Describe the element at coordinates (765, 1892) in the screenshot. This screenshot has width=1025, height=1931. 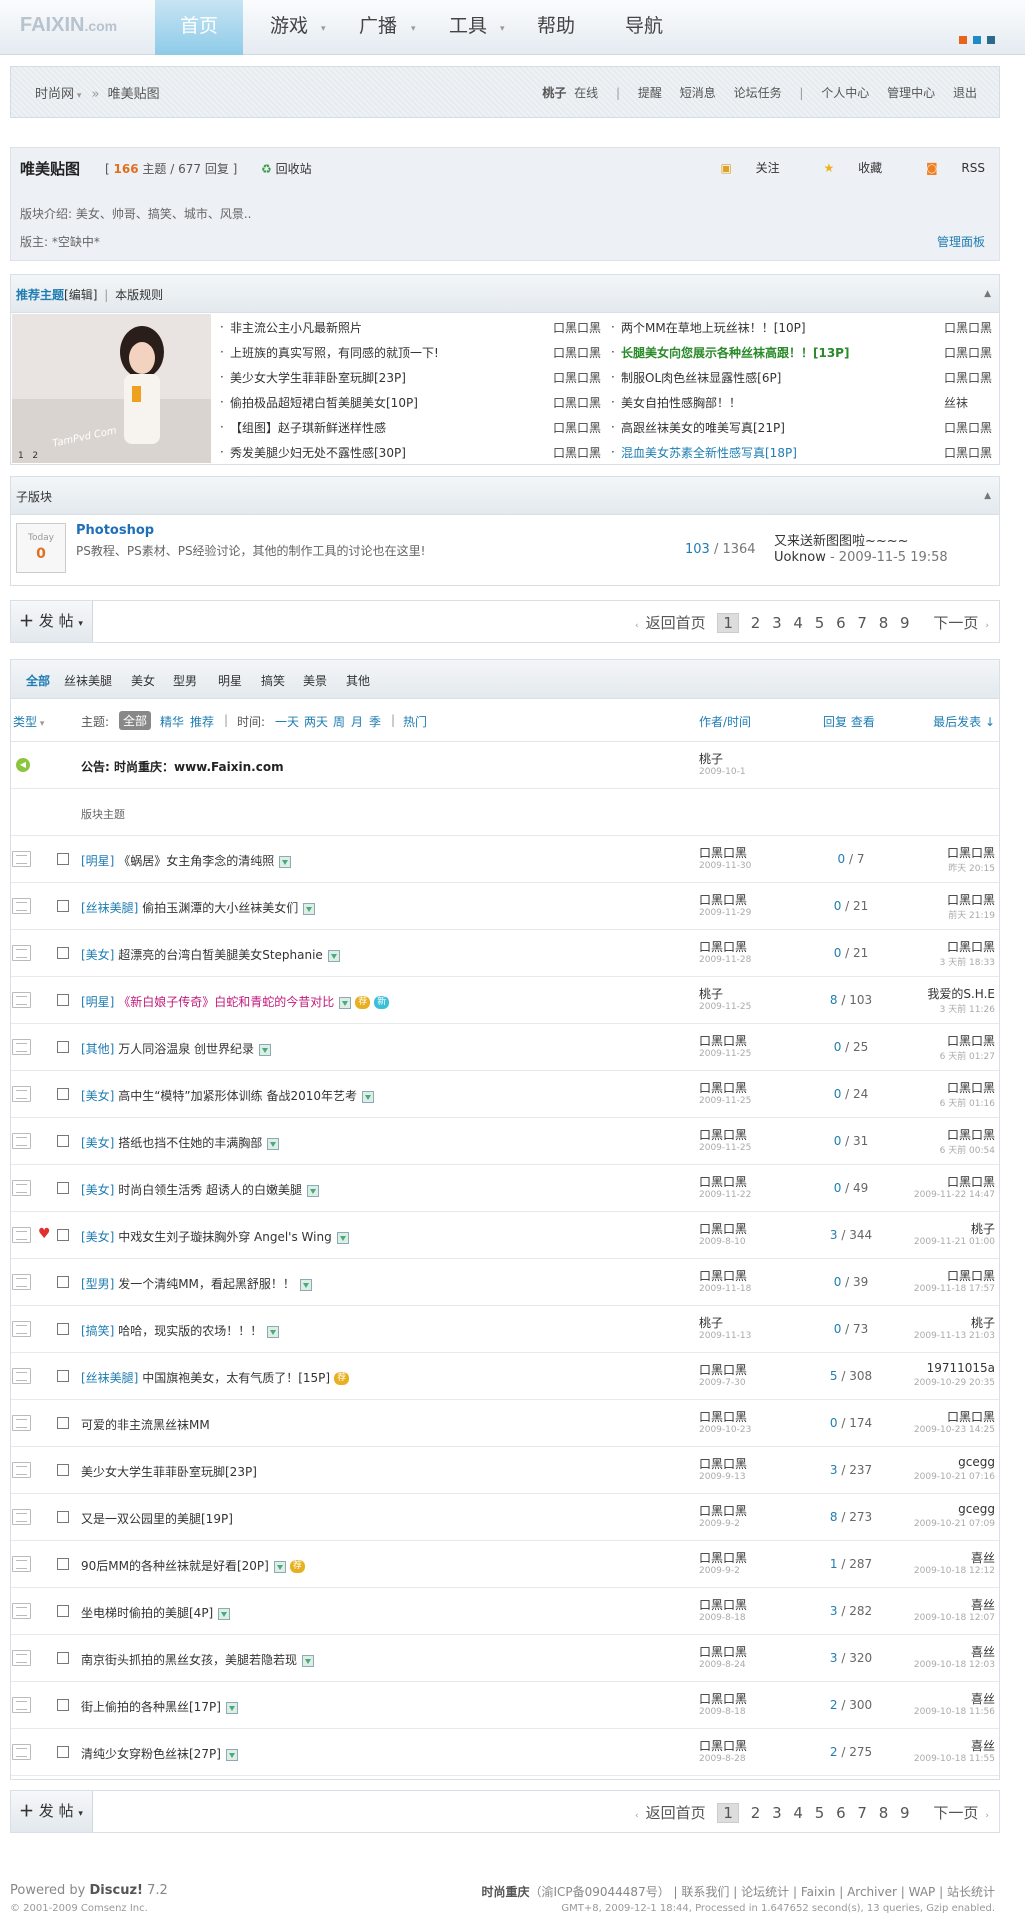
I see `footer-stats-link: 论坛统计` at that location.